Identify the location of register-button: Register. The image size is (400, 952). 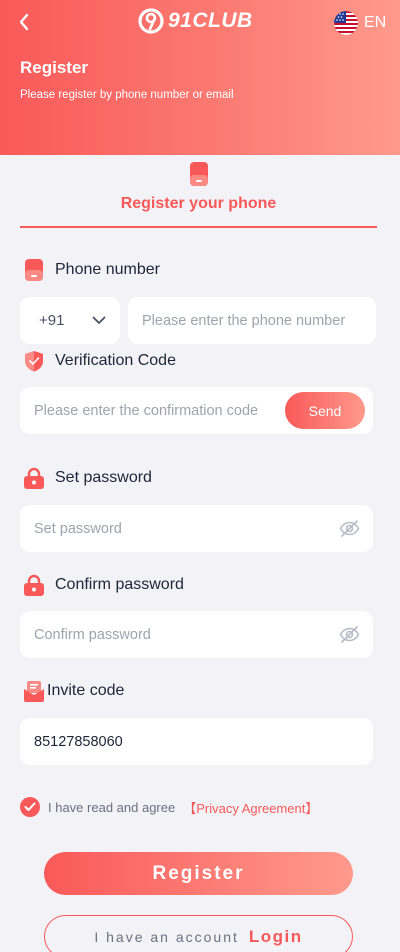
(198, 873).